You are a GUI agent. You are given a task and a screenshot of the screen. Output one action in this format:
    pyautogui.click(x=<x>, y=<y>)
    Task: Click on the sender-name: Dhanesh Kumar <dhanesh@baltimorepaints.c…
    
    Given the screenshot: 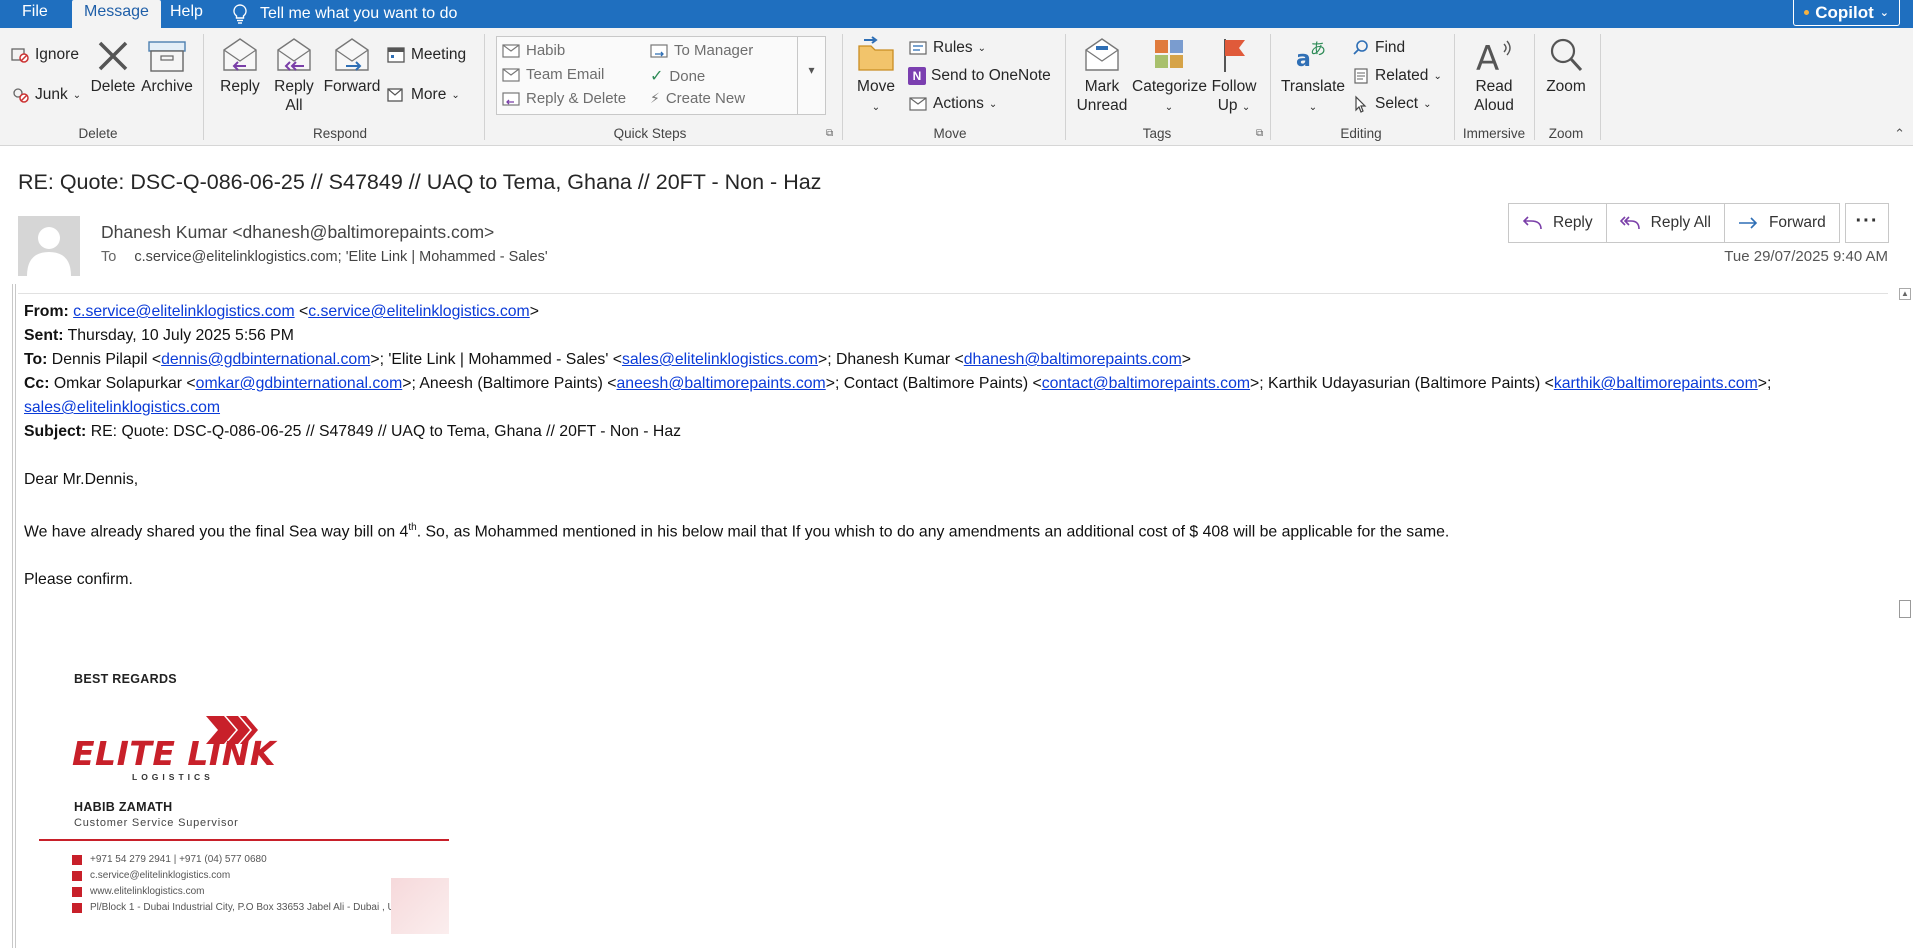 What is the action you would take?
    pyautogui.click(x=297, y=232)
    